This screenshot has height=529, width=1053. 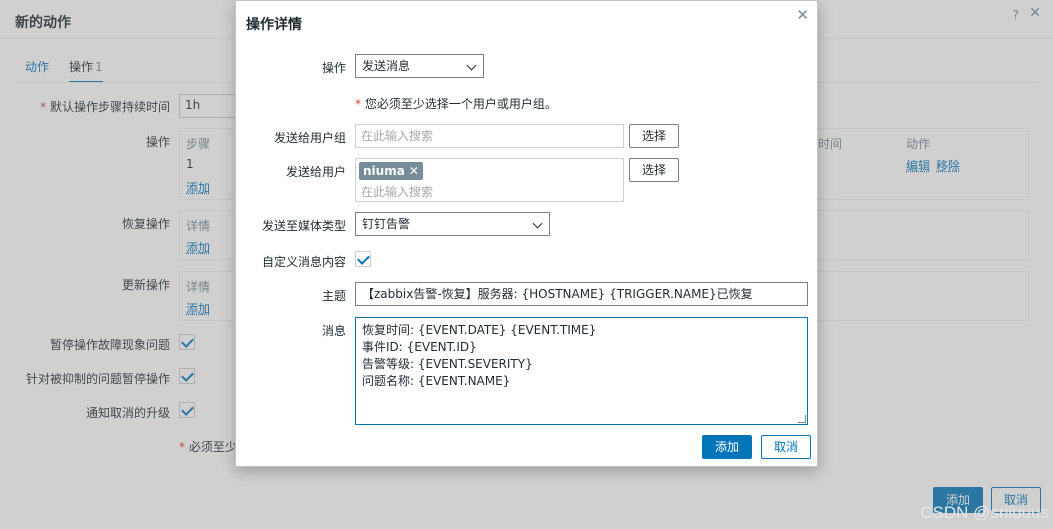 I want to click on message-label: 消息, so click(x=333, y=331).